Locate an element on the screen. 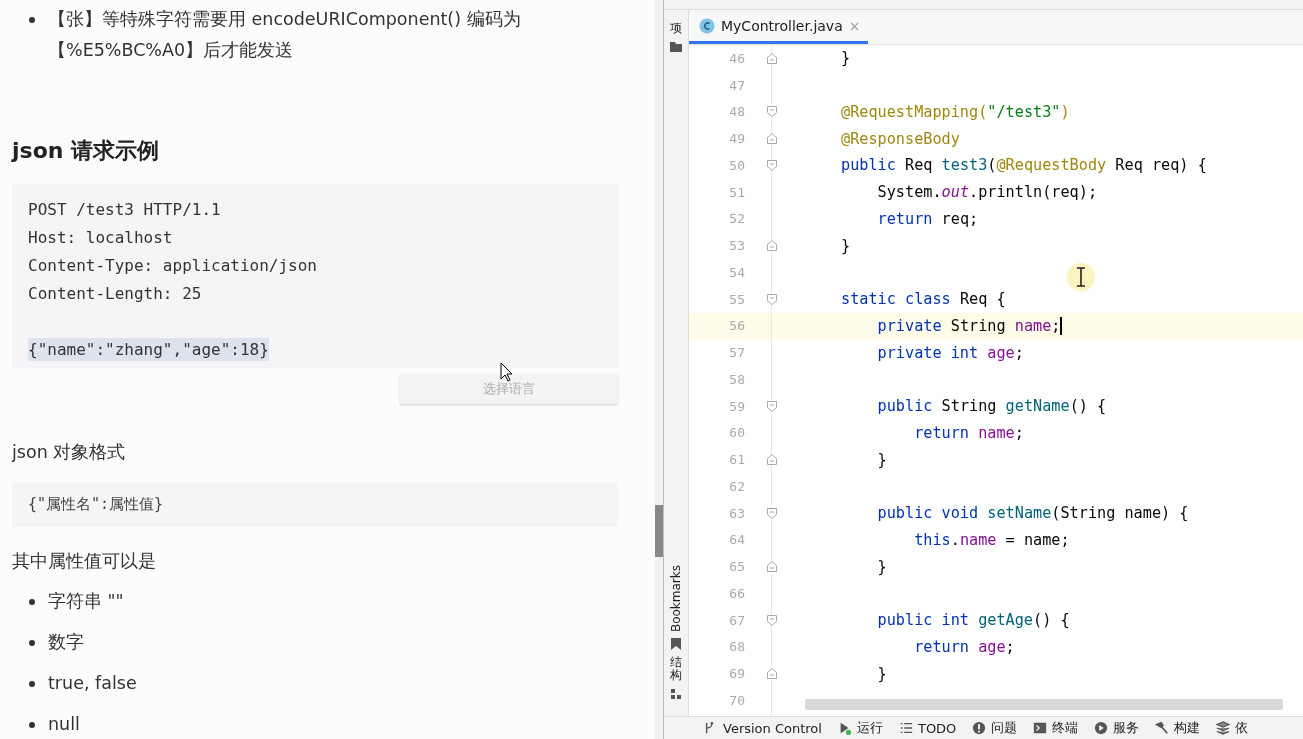 The height and width of the screenshot is (739, 1303). section-heading: json 请求示例 is located at coordinates (86, 151).